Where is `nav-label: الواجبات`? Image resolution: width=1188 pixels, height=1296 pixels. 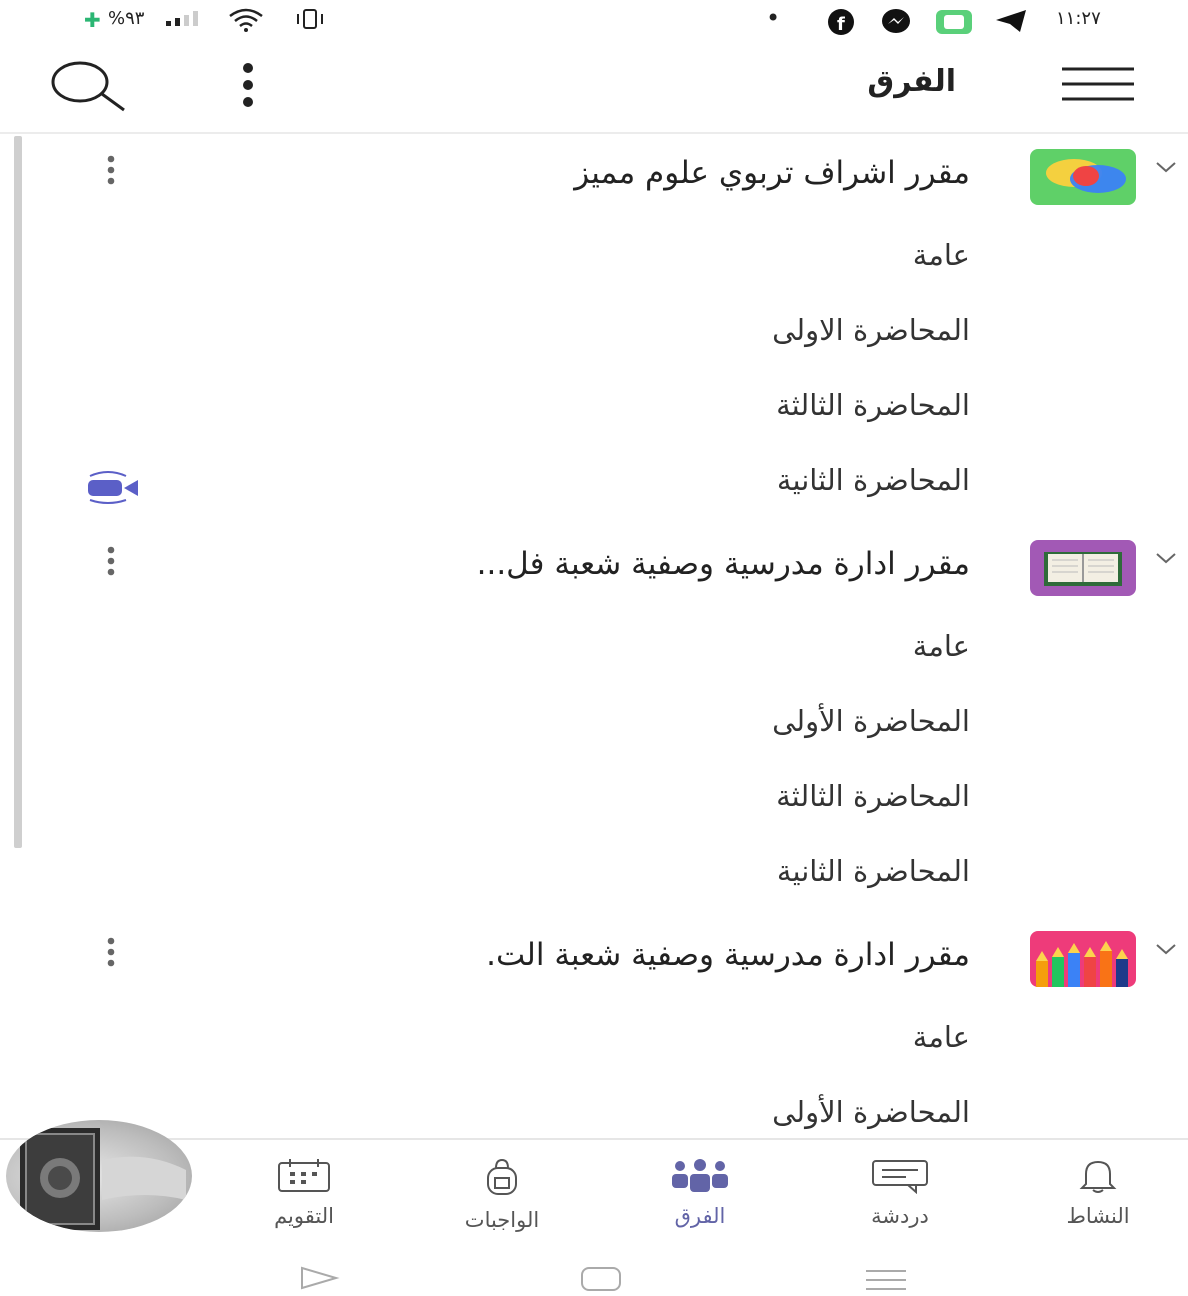
nav-label: الواجبات is located at coordinates (502, 1220).